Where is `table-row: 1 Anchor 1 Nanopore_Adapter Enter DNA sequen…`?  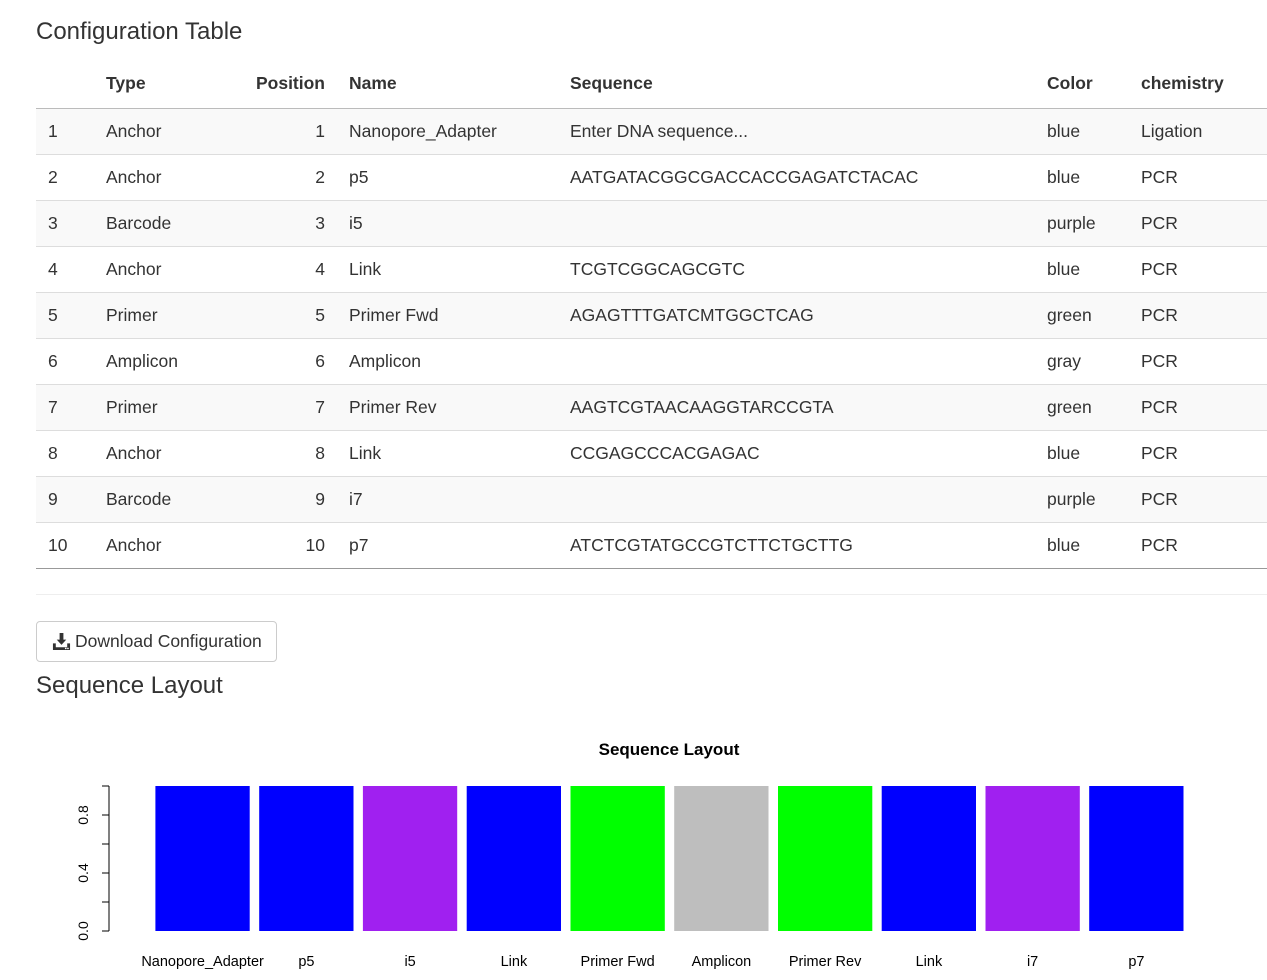
table-row: 1 Anchor 1 Nanopore_Adapter Enter DNA sequen… is located at coordinates (651, 131).